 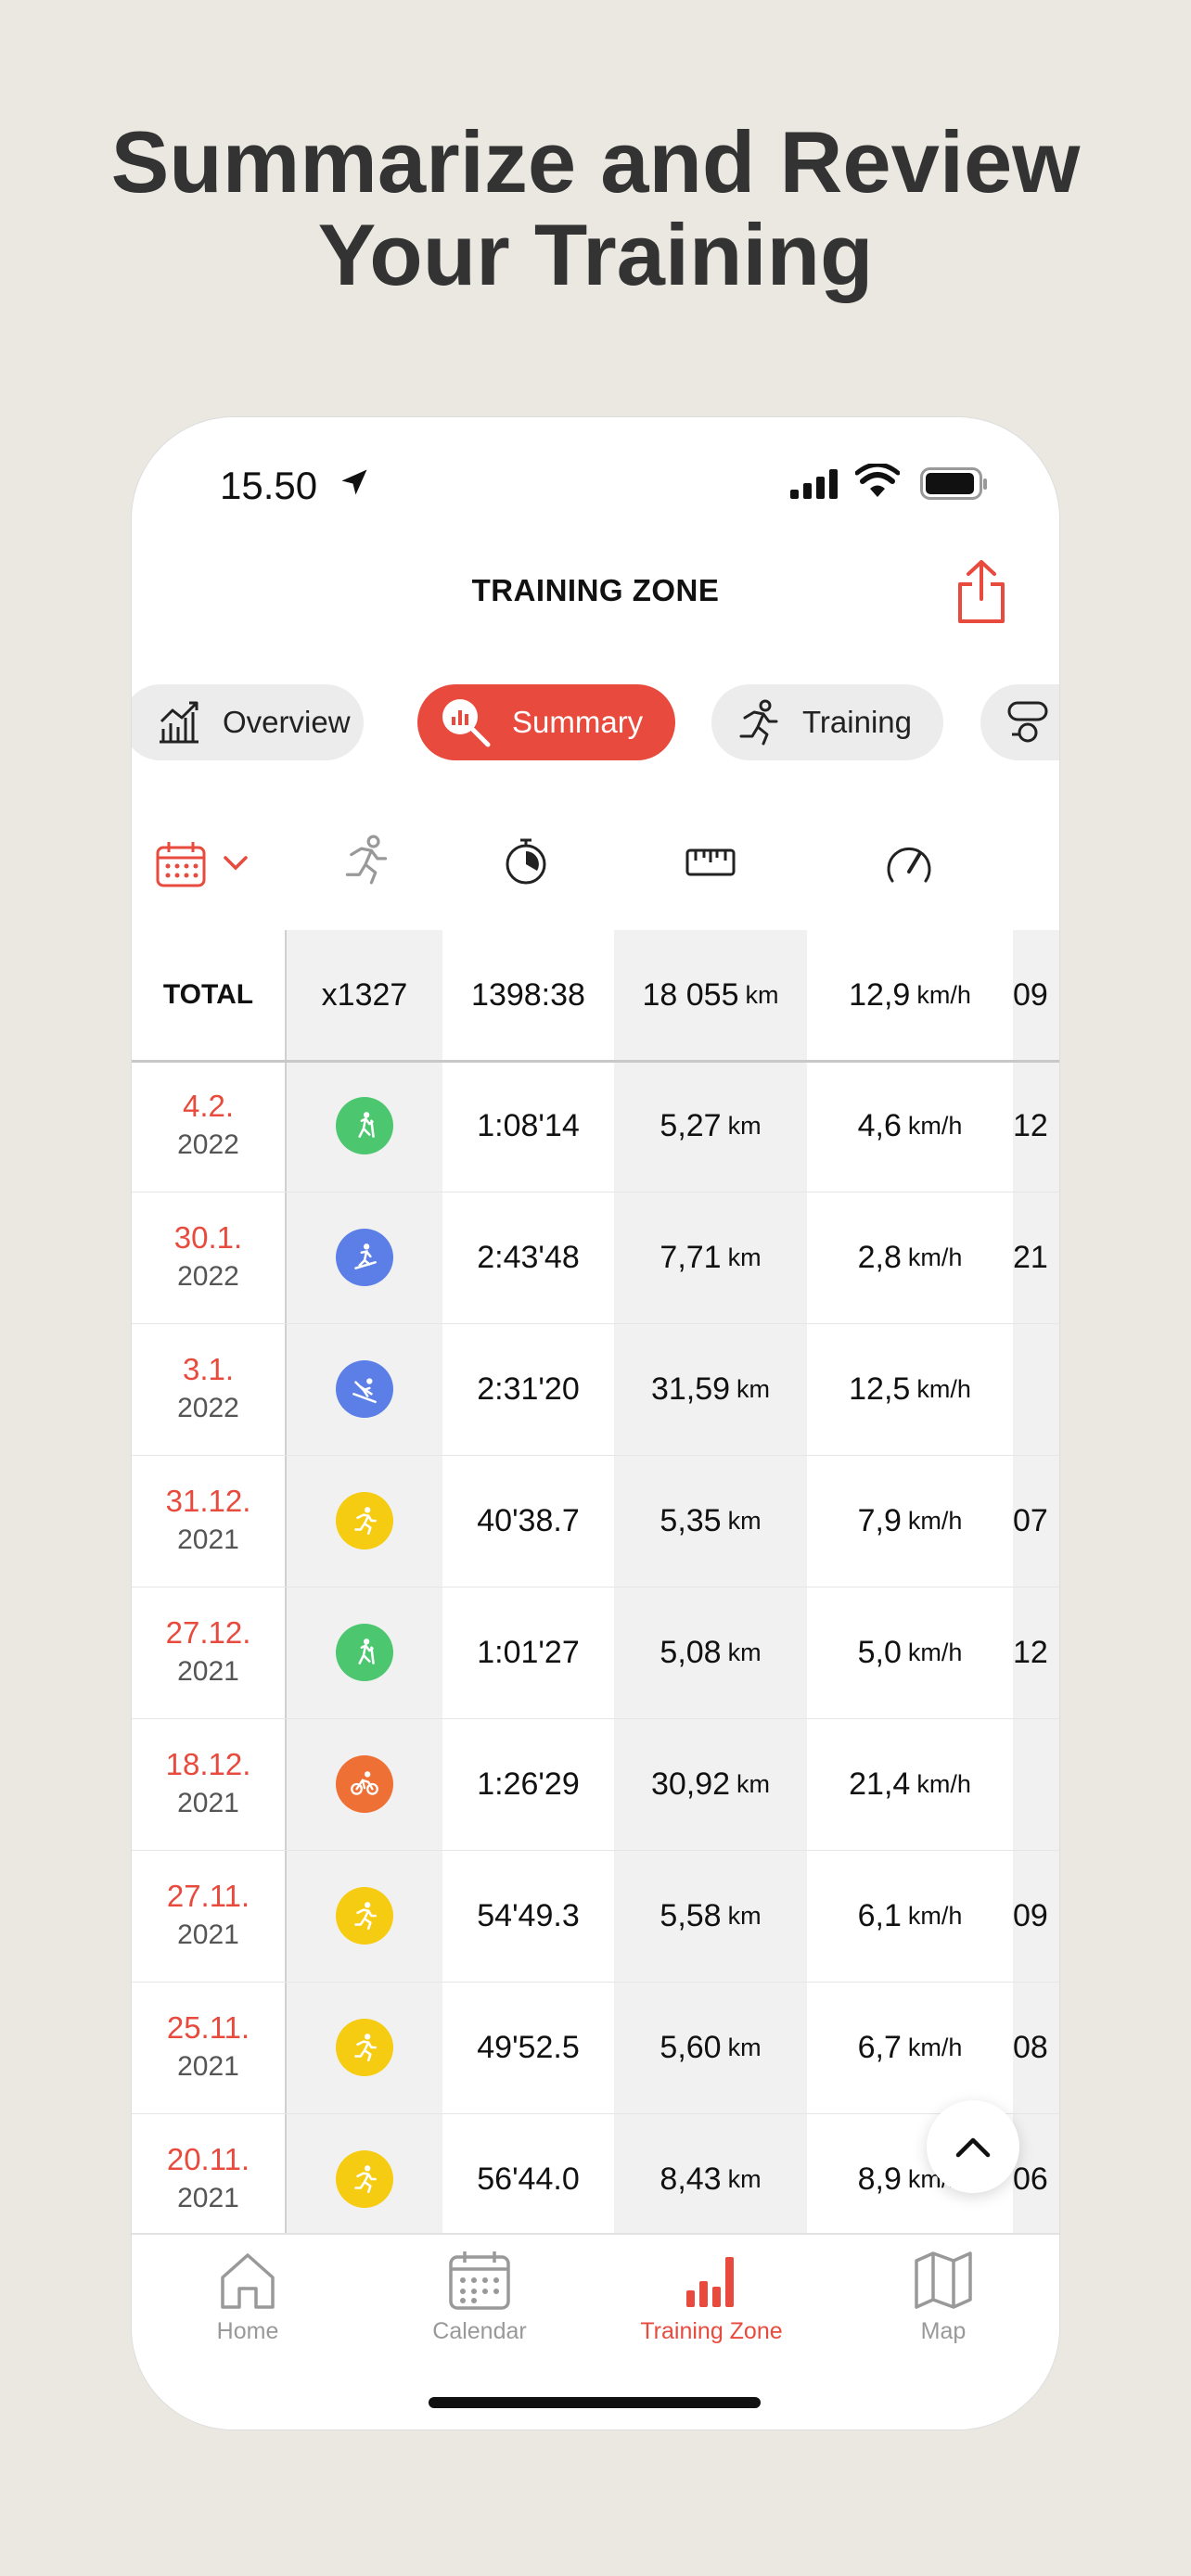 I want to click on tab-overview: Overview, so click(x=248, y=722).